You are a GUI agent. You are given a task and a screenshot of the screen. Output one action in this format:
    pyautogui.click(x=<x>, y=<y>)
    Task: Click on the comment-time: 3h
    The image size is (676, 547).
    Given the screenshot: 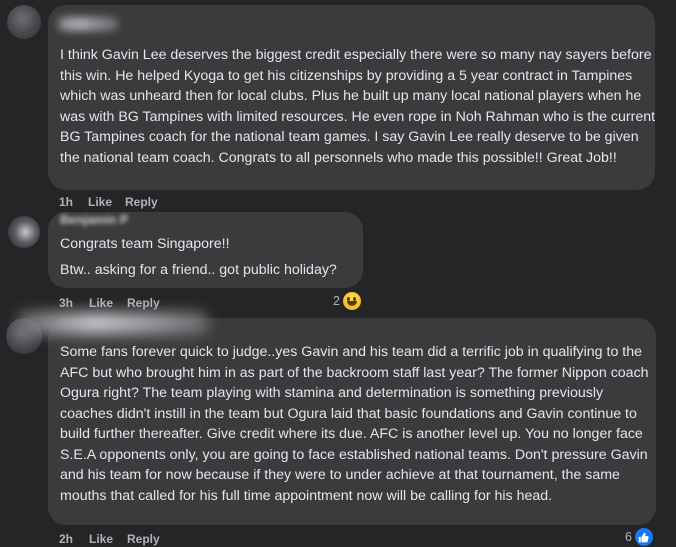 What is the action you would take?
    pyautogui.click(x=74, y=303)
    